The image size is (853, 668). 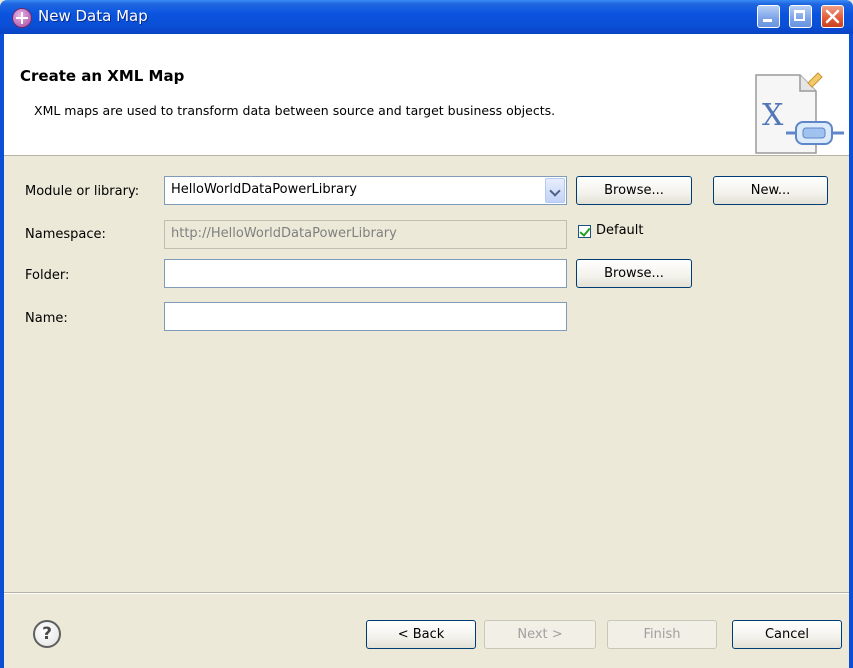 What do you see at coordinates (47, 275) in the screenshot?
I see `folder-label: Folder:` at bounding box center [47, 275].